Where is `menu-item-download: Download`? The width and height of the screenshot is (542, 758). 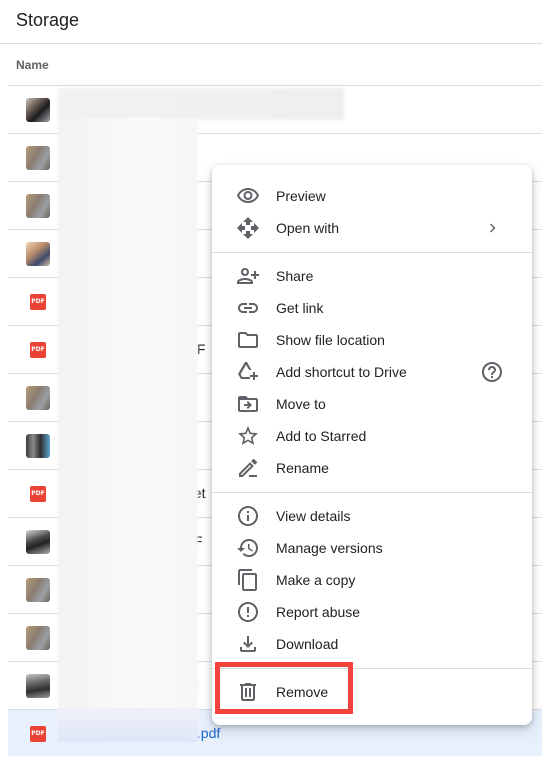
menu-item-download: Download is located at coordinates (372, 644).